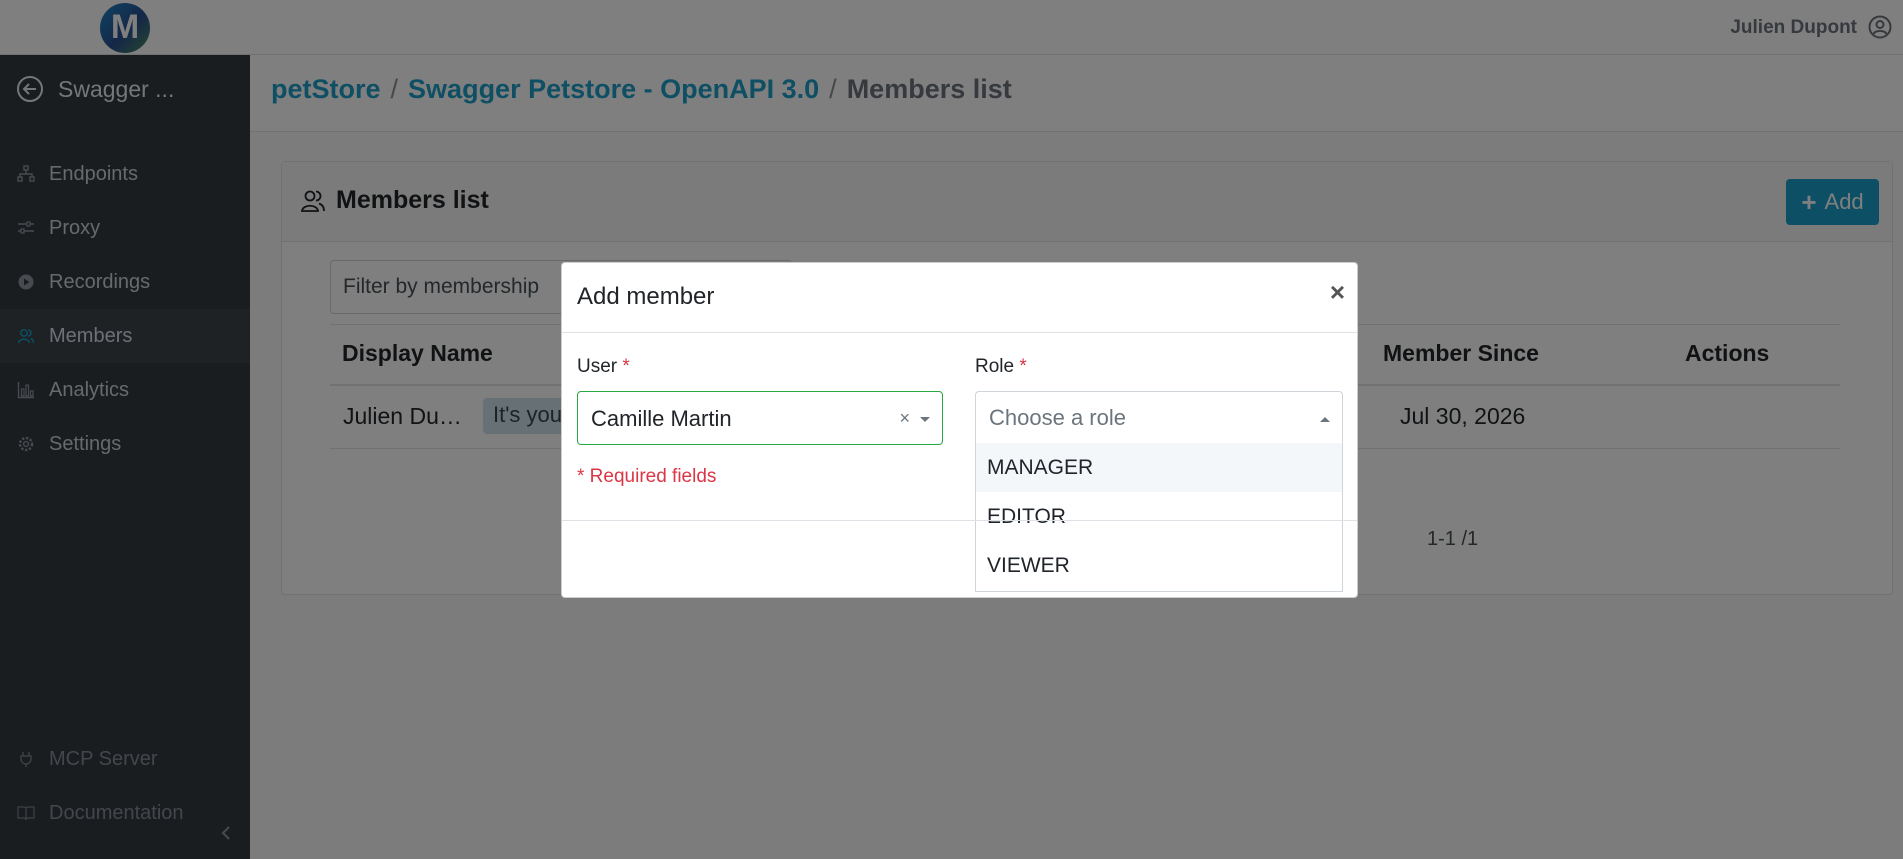  I want to click on chevron-up-icon, so click(1325, 419).